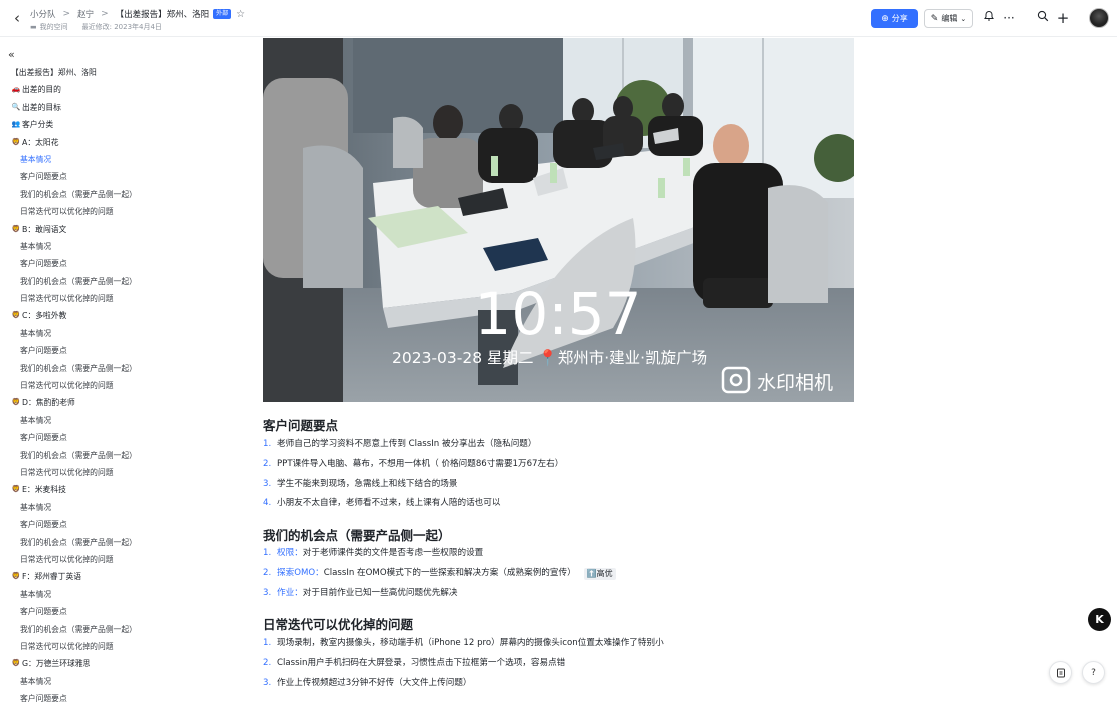 The height and width of the screenshot is (704, 1117). I want to click on list-item: 3. 作业上传视频超过3分钟不好传（大文件上传问题）, so click(463, 684).